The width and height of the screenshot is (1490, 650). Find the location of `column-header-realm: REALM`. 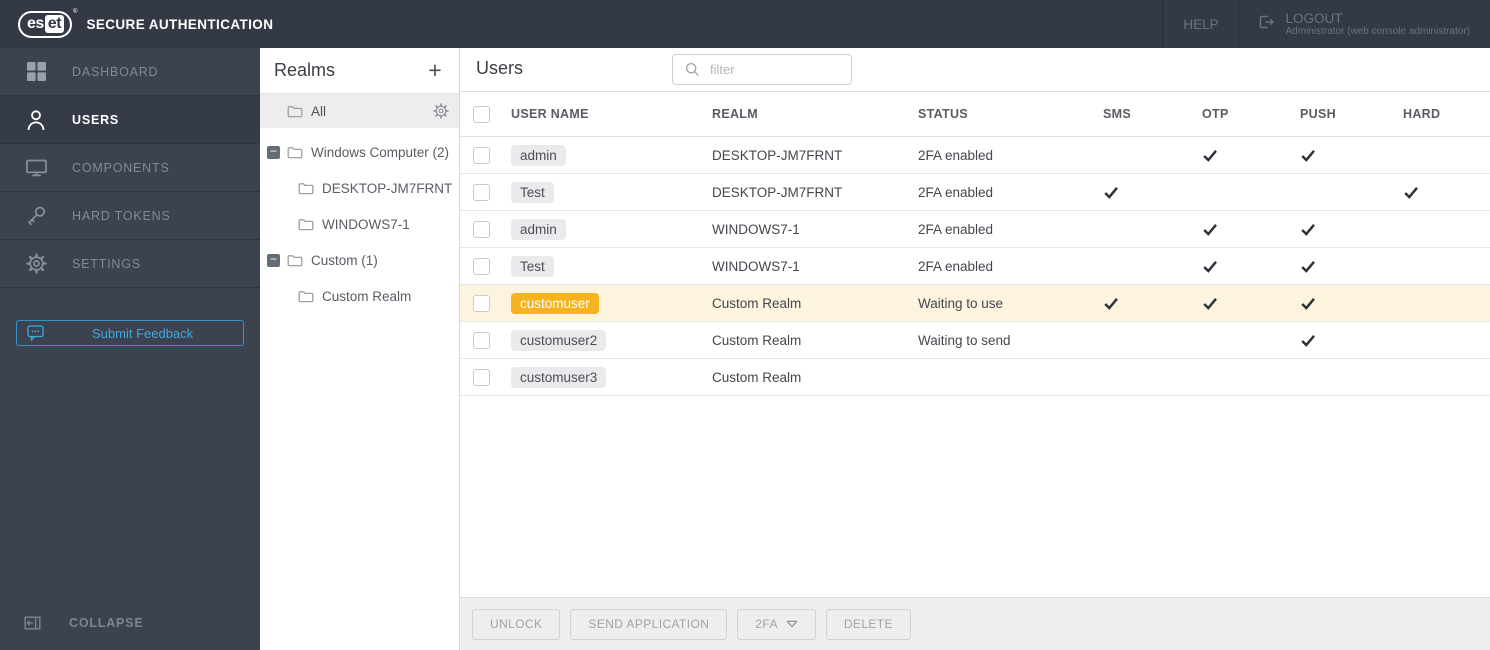

column-header-realm: REALM is located at coordinates (735, 114).